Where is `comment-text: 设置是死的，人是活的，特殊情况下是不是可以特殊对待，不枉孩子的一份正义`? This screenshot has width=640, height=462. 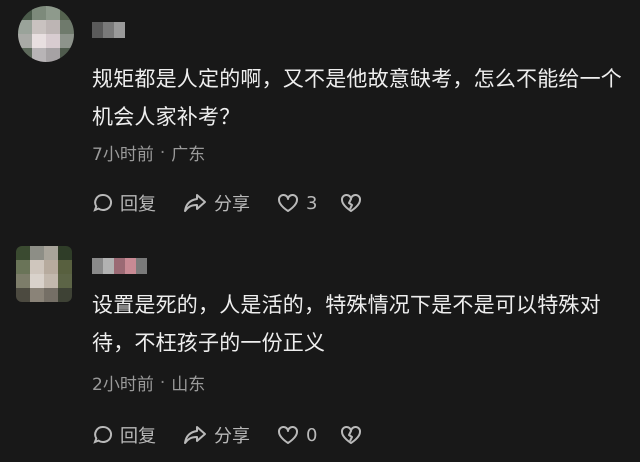 comment-text: 设置是死的，人是活的，特殊情况下是不是可以特殊对待，不枉孩子的一份正义 is located at coordinates (346, 324).